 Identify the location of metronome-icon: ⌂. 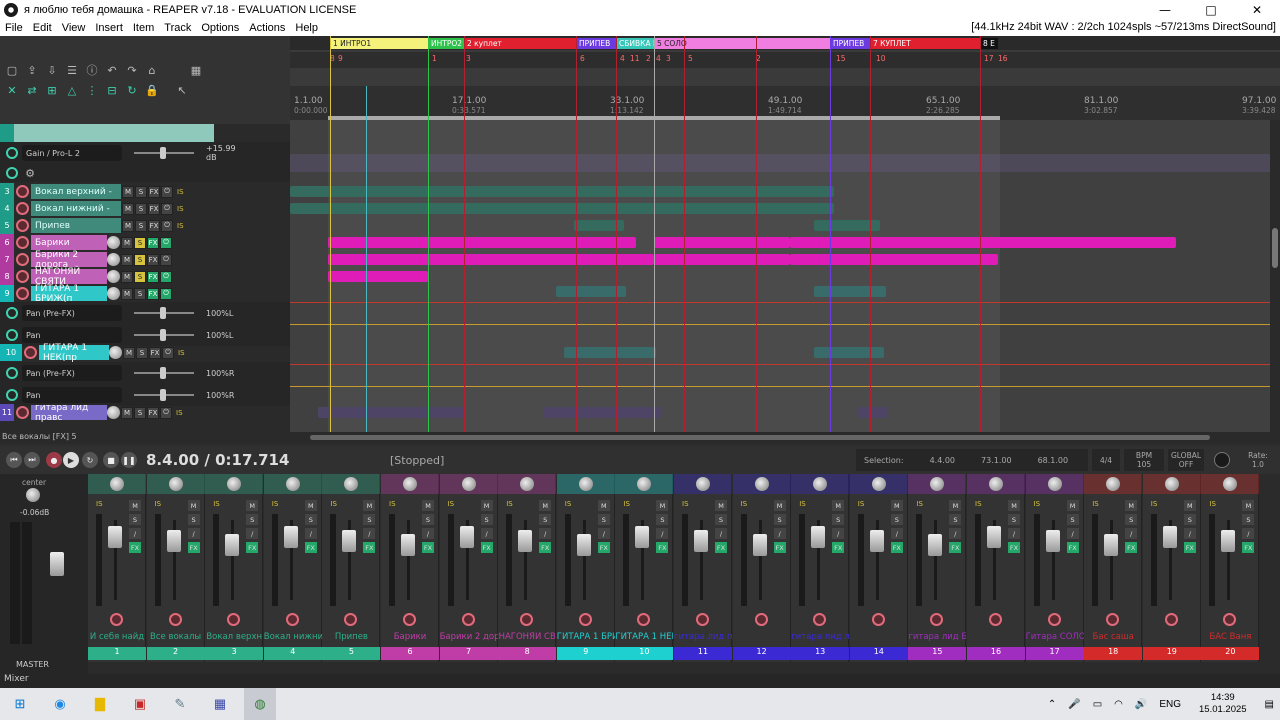
(152, 70).